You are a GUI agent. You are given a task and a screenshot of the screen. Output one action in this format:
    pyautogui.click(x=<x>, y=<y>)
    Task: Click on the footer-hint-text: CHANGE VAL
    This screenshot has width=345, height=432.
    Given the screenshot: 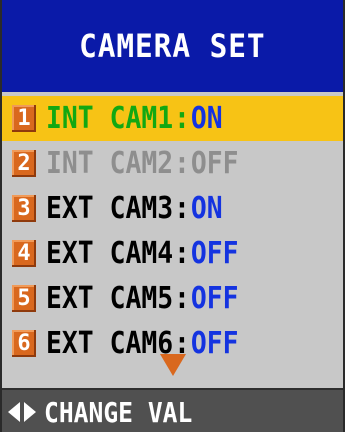 What is the action you would take?
    pyautogui.click(x=118, y=412)
    